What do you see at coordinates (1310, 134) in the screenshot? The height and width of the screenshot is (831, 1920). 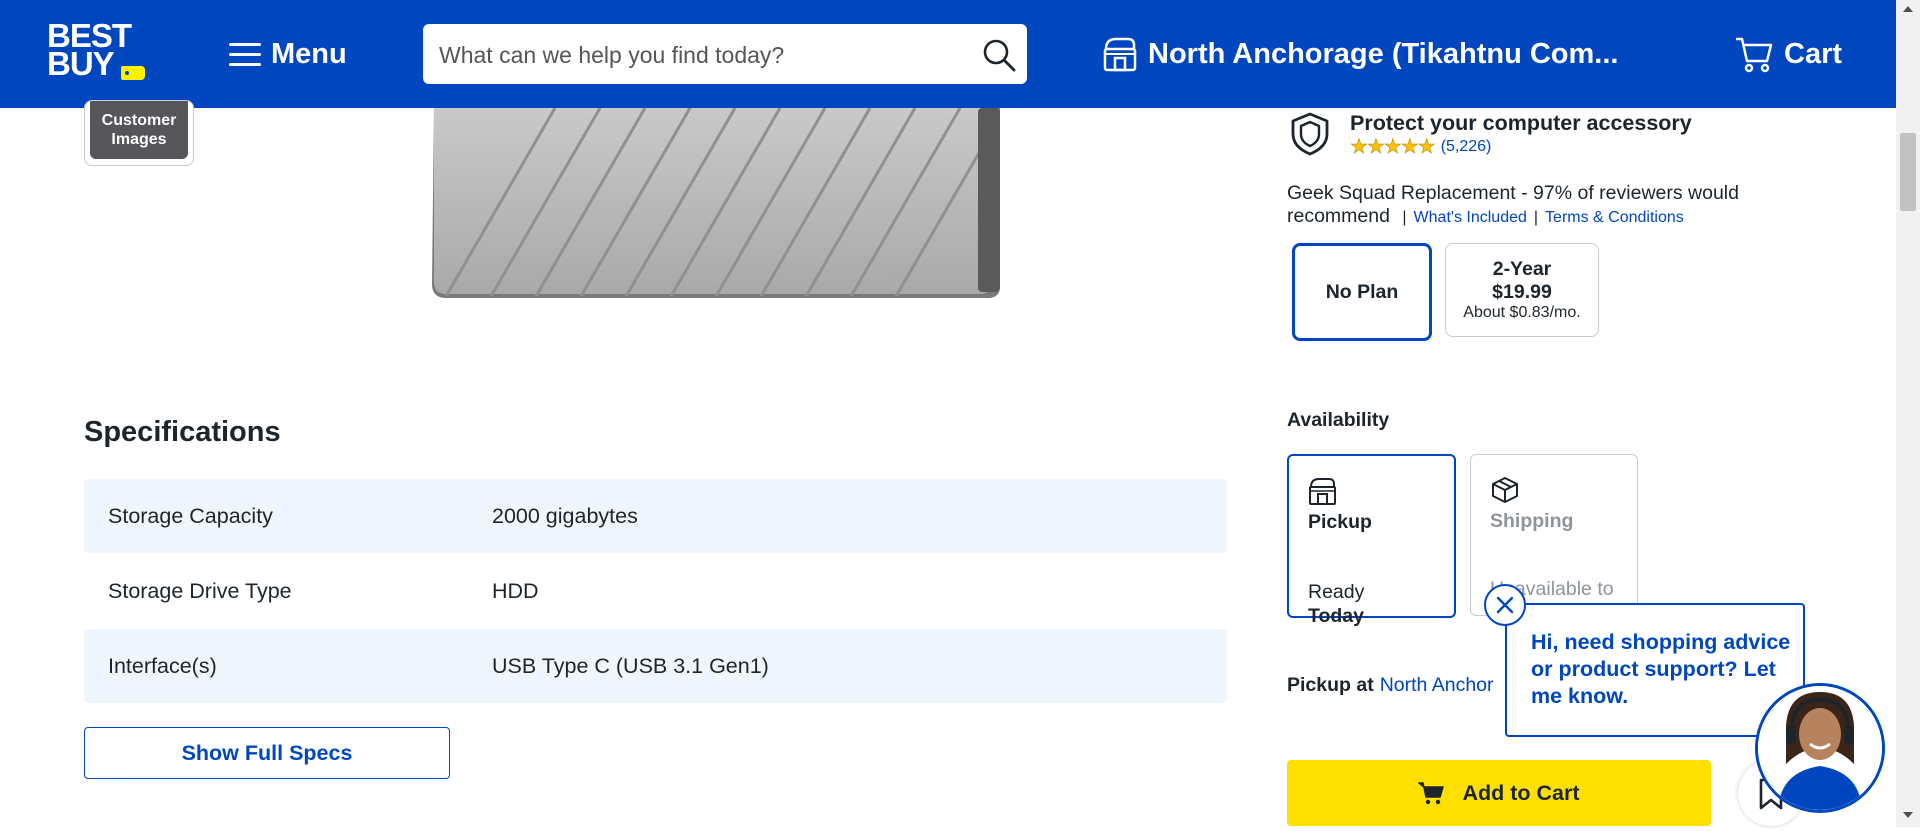 I see `shield-icon` at bounding box center [1310, 134].